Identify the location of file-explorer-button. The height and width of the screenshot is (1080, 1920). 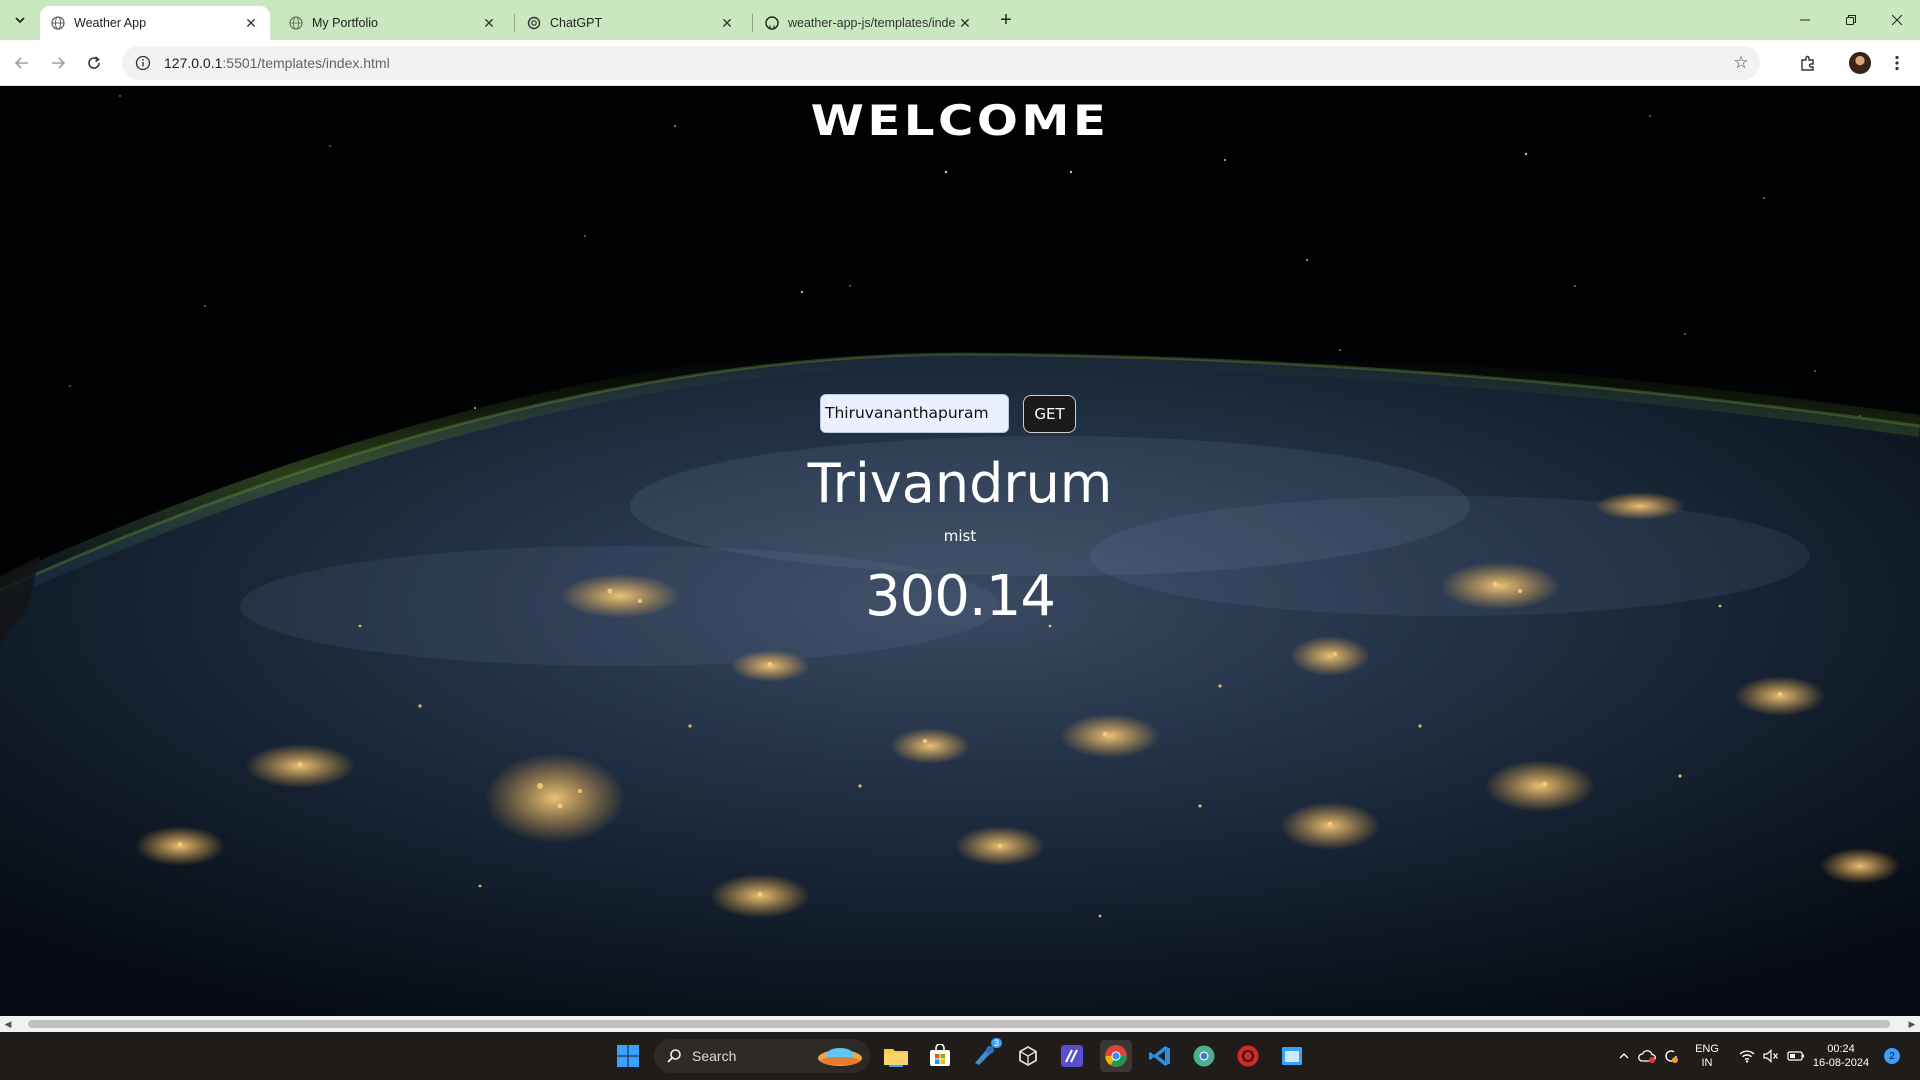
(896, 1056).